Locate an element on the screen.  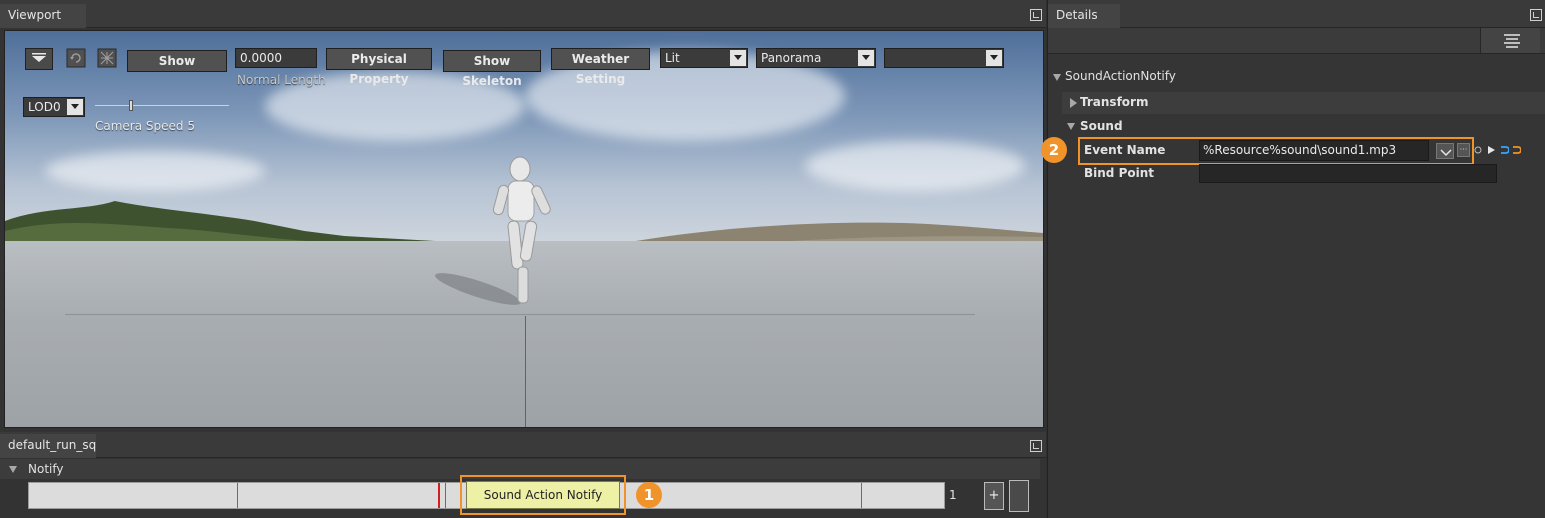
refresh-icon is located at coordinates (76, 58).